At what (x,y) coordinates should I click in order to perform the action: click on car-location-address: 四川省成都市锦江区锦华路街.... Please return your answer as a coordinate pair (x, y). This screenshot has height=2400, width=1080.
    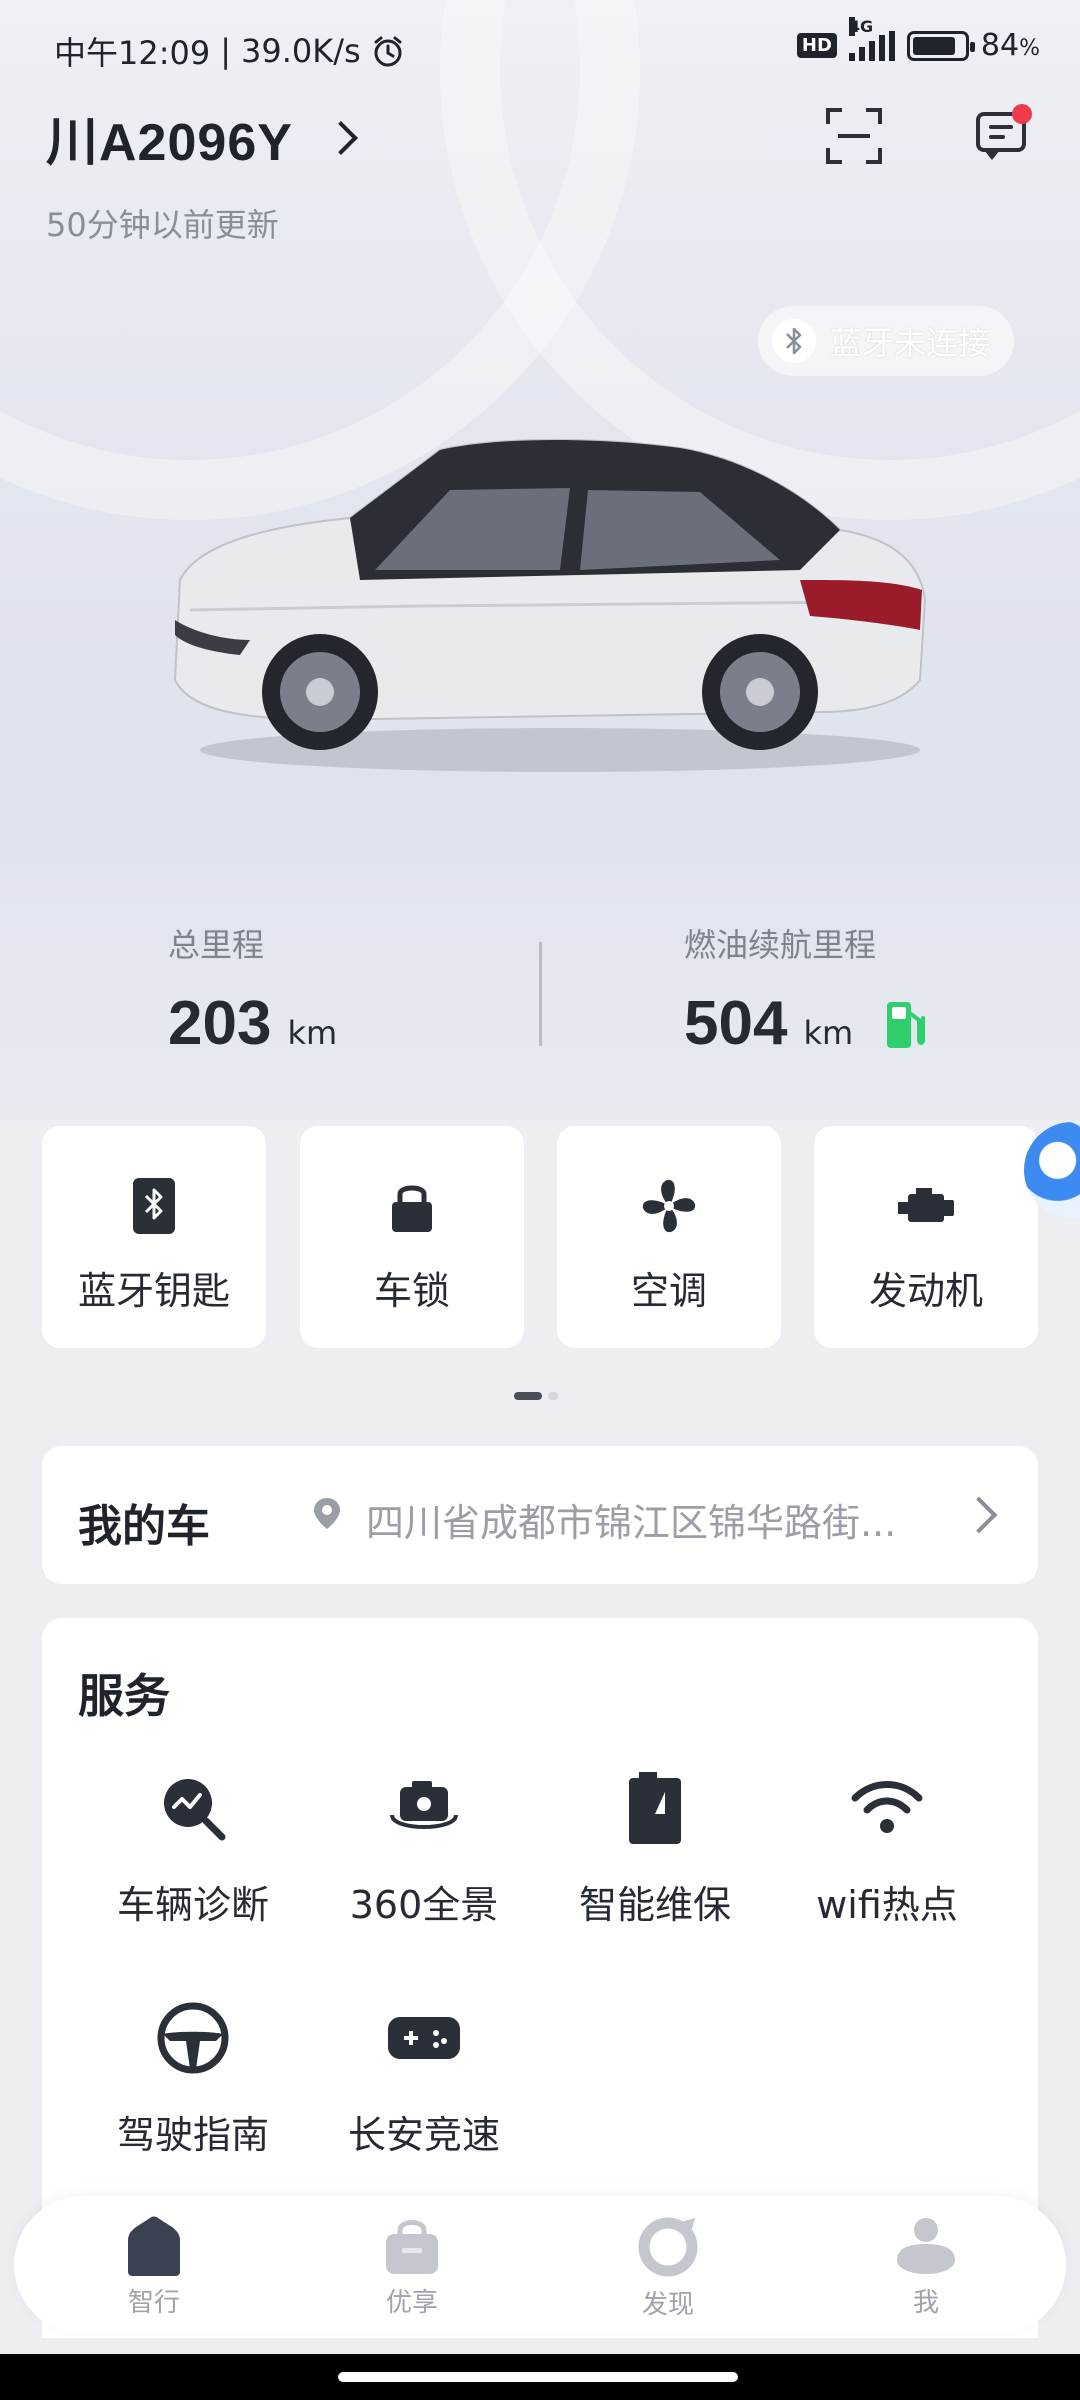
    Looking at the image, I should click on (631, 1523).